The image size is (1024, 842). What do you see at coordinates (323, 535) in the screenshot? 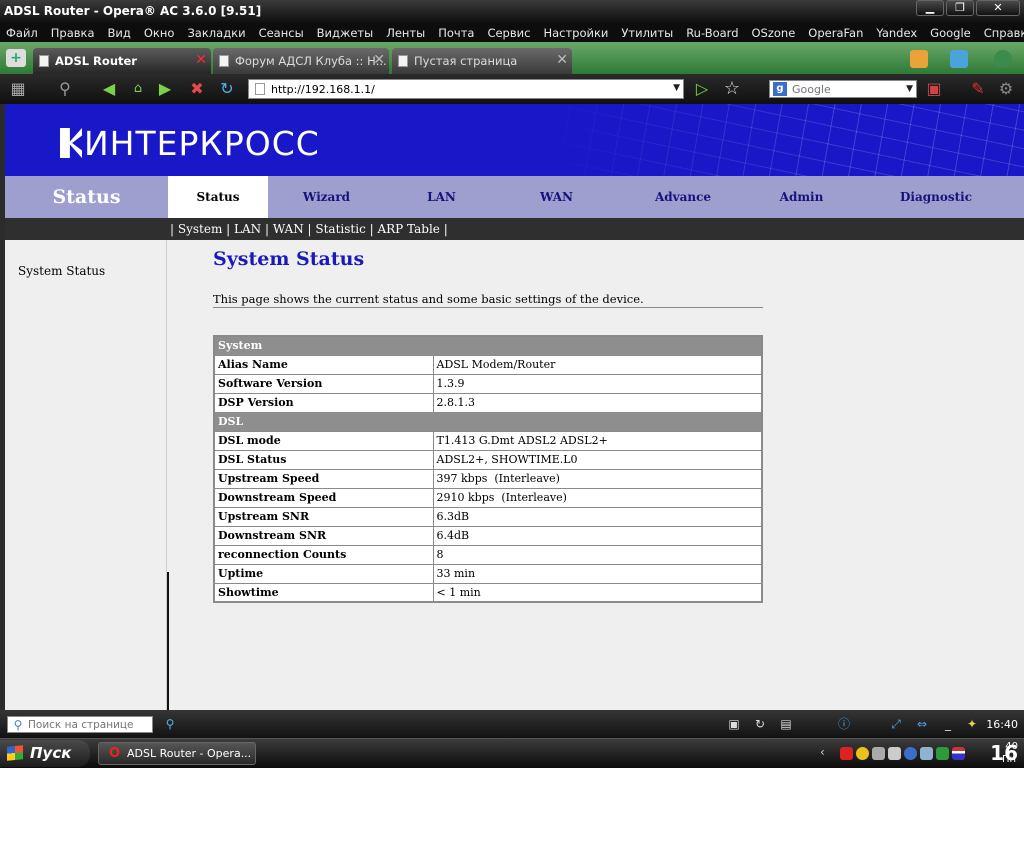
I see `row-key: Downstream SNR` at bounding box center [323, 535].